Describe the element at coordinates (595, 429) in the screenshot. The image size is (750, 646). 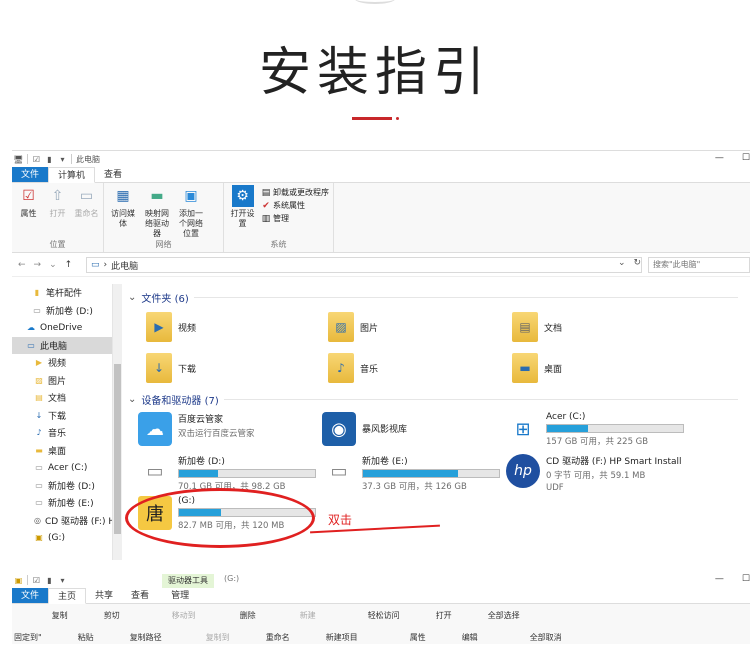
I see `drive-item-c: ⊞ Acer (C:) 157 GB 可用，共 225 GB` at that location.